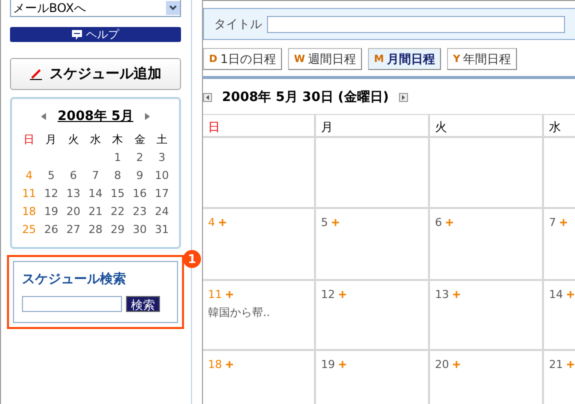 The height and width of the screenshot is (404, 575). I want to click on calendar-cell: 20, so click(487, 377).